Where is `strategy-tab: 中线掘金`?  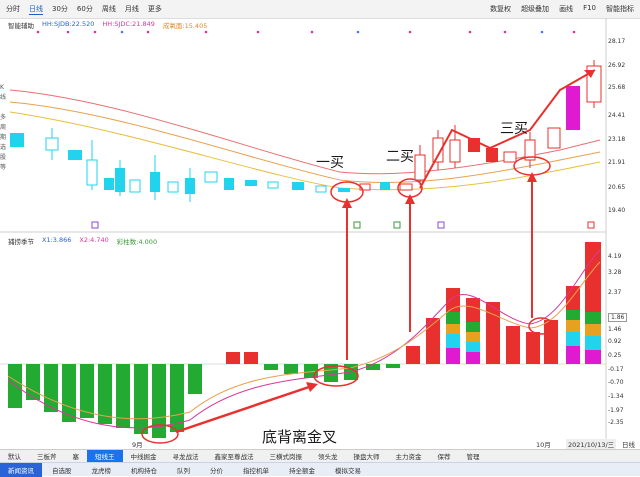 strategy-tab: 中线掘金 is located at coordinates (144, 456).